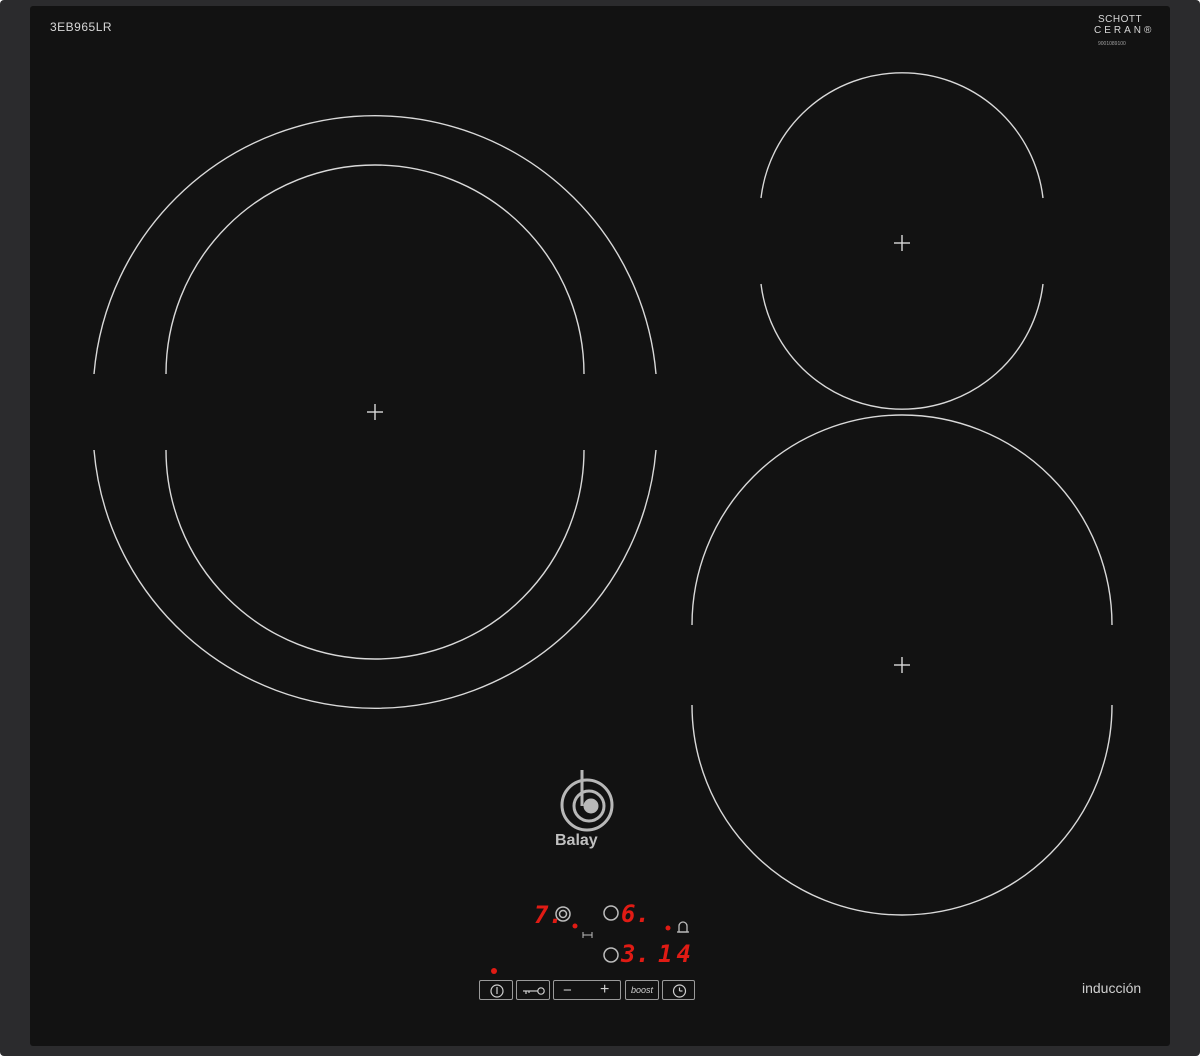 This screenshot has height=1056, width=1200. I want to click on bell-icon, so click(683, 927).